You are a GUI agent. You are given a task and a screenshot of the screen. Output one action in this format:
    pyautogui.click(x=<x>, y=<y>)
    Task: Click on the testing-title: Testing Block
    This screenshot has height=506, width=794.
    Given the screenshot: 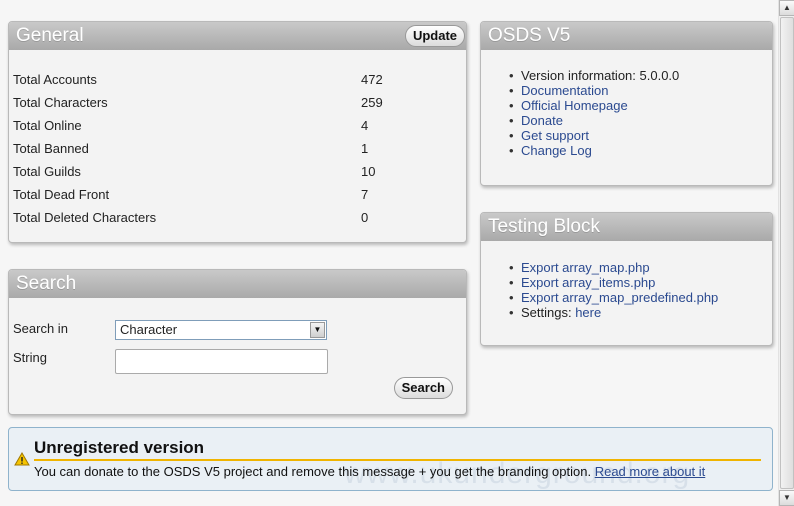 What is the action you would take?
    pyautogui.click(x=544, y=226)
    